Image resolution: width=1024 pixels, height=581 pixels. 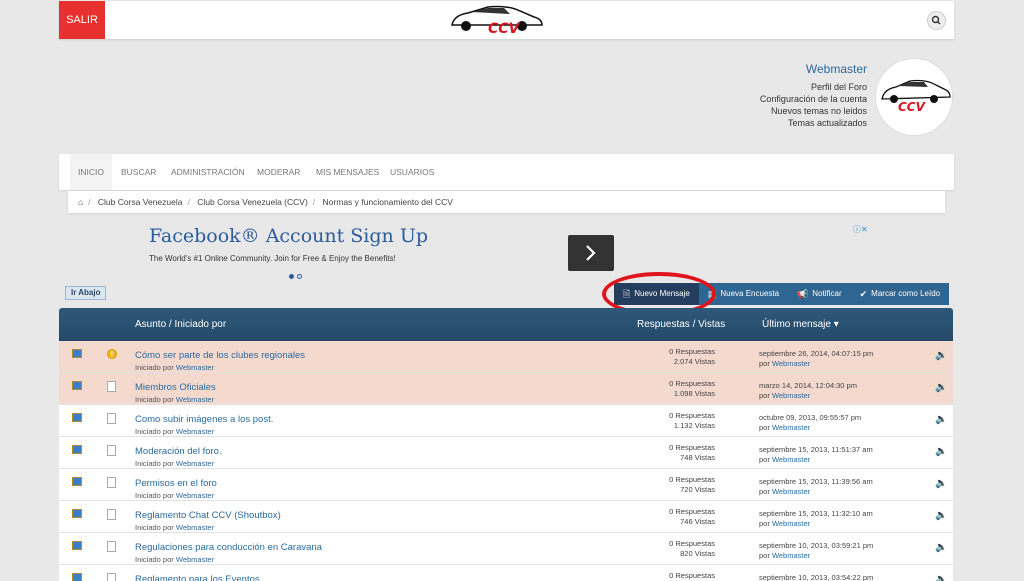 What do you see at coordinates (808, 390) in the screenshot?
I see `last-post: marzo 14, 2014, 12:04:30 pm por Webmaster` at bounding box center [808, 390].